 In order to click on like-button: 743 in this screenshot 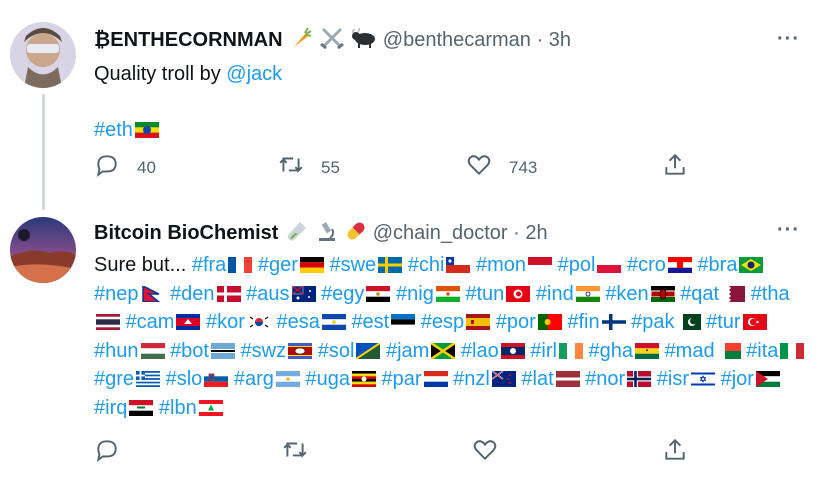, I will do `click(501, 167)`.